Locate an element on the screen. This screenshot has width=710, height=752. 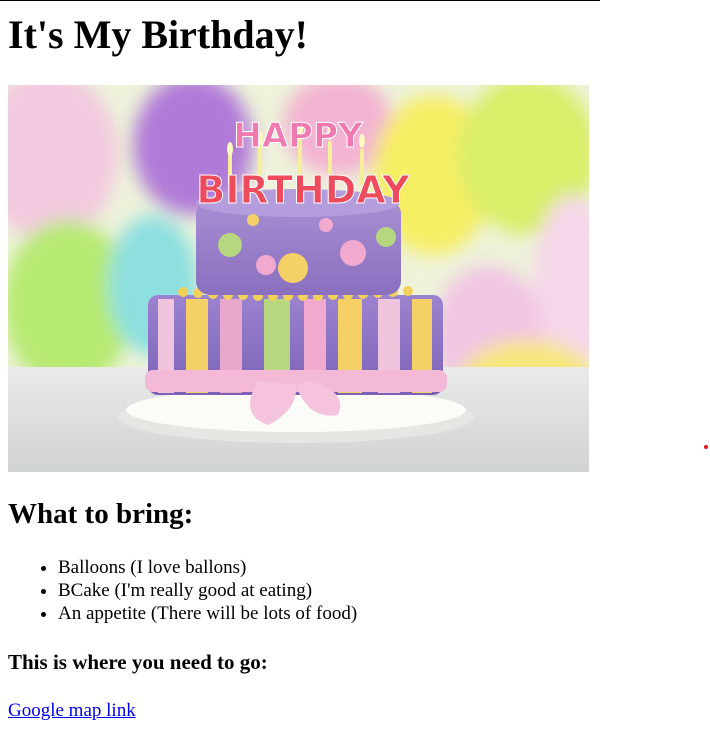
top-divider is located at coordinates (300, 0).